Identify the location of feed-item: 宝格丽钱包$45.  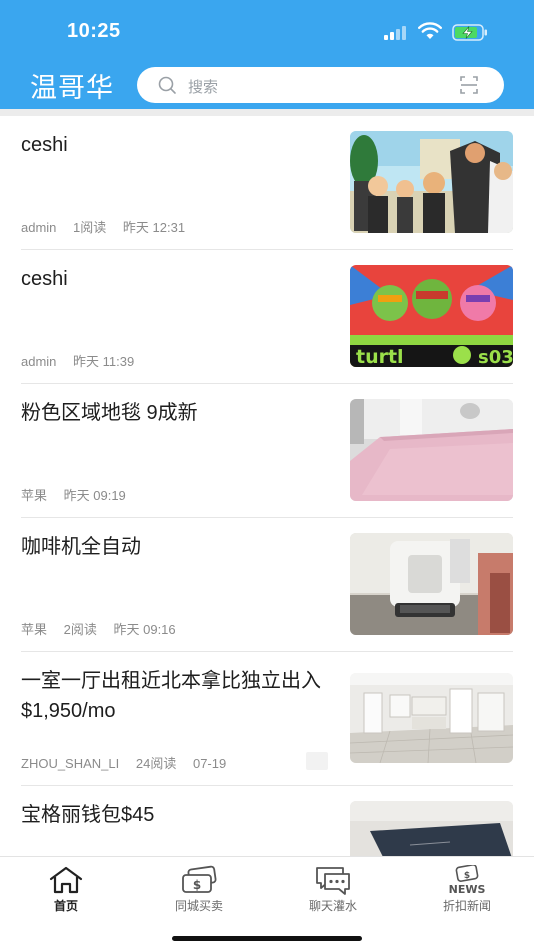
(267, 821).